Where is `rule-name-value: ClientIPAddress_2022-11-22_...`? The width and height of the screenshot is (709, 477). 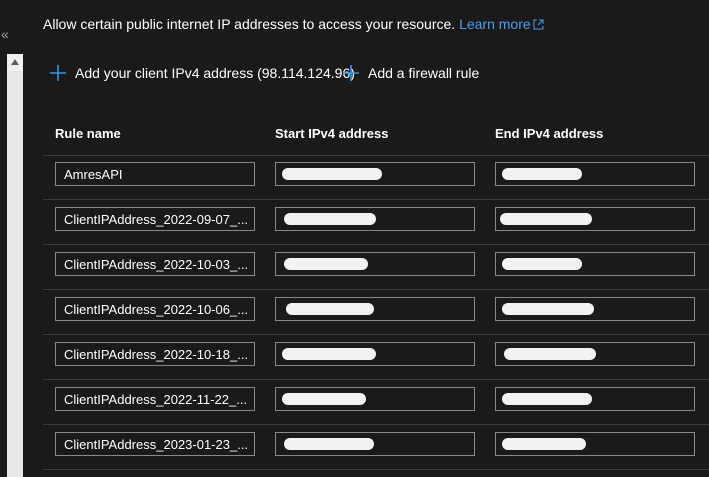 rule-name-value: ClientIPAddress_2022-11-22_... is located at coordinates (156, 399).